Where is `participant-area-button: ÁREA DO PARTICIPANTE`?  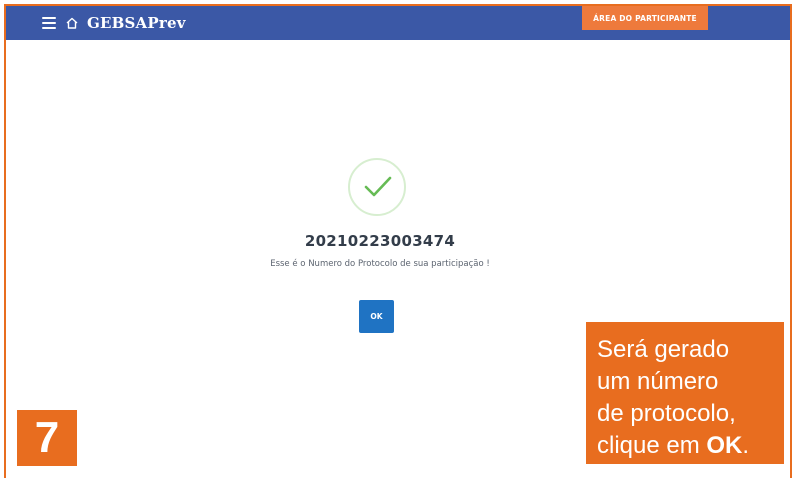 participant-area-button: ÁREA DO PARTICIPANTE is located at coordinates (645, 18).